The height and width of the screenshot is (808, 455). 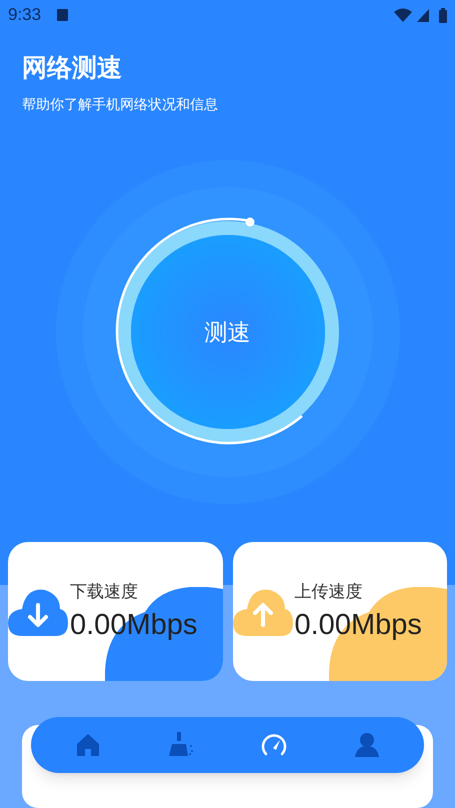 What do you see at coordinates (104, 592) in the screenshot?
I see `speed-label: 下载速度` at bounding box center [104, 592].